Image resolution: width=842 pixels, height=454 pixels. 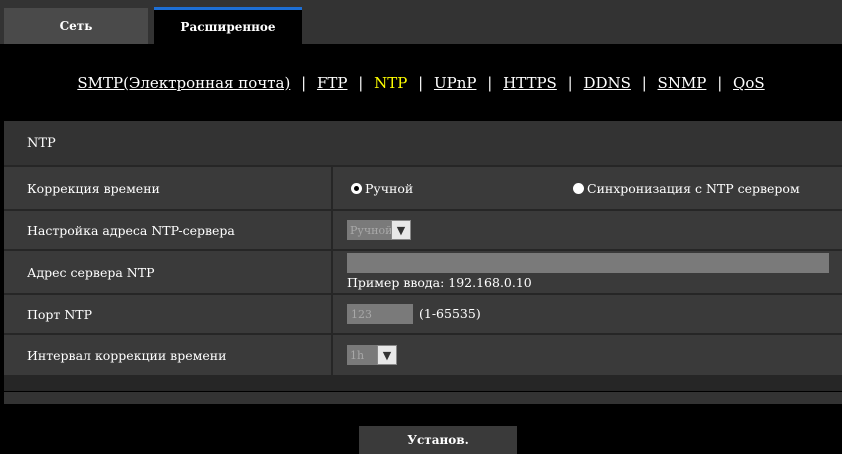 What do you see at coordinates (362, 355) in the screenshot?
I see `select-value: 1h` at bounding box center [362, 355].